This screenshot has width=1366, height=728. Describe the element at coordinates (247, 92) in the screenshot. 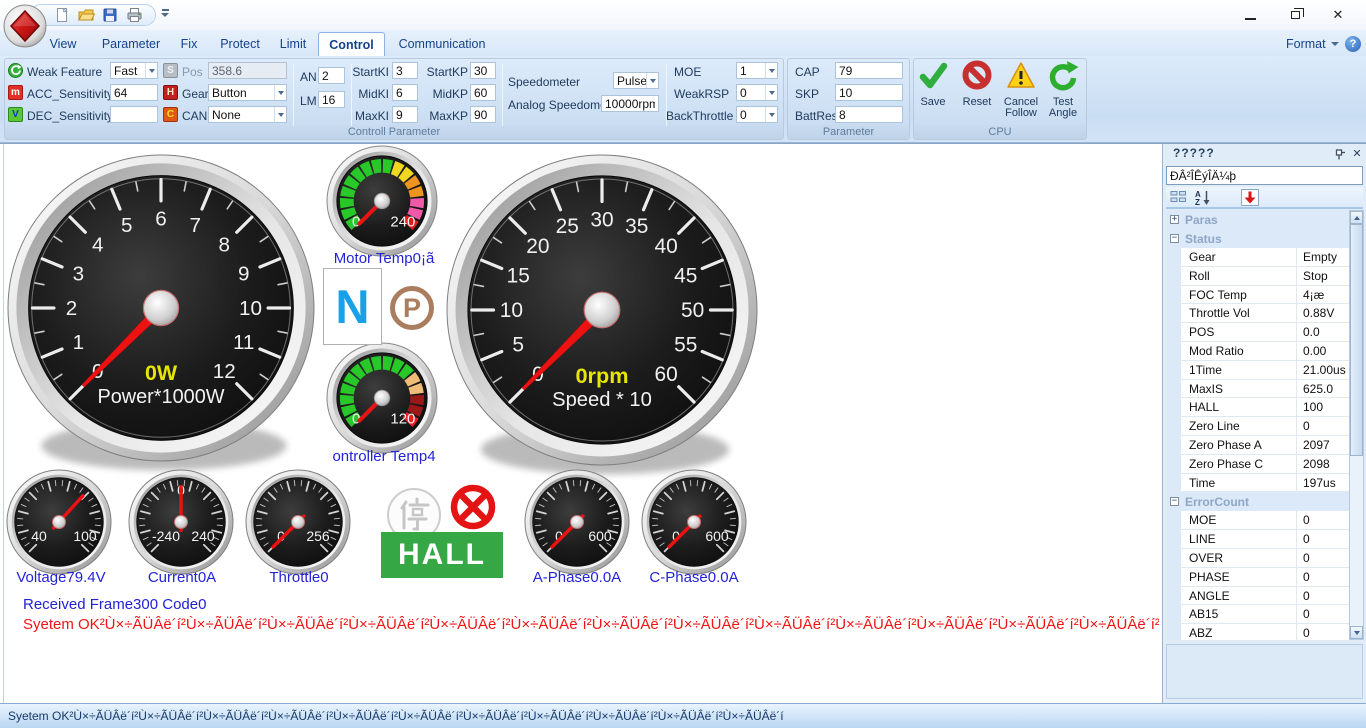

I see `gear-select: Button` at that location.